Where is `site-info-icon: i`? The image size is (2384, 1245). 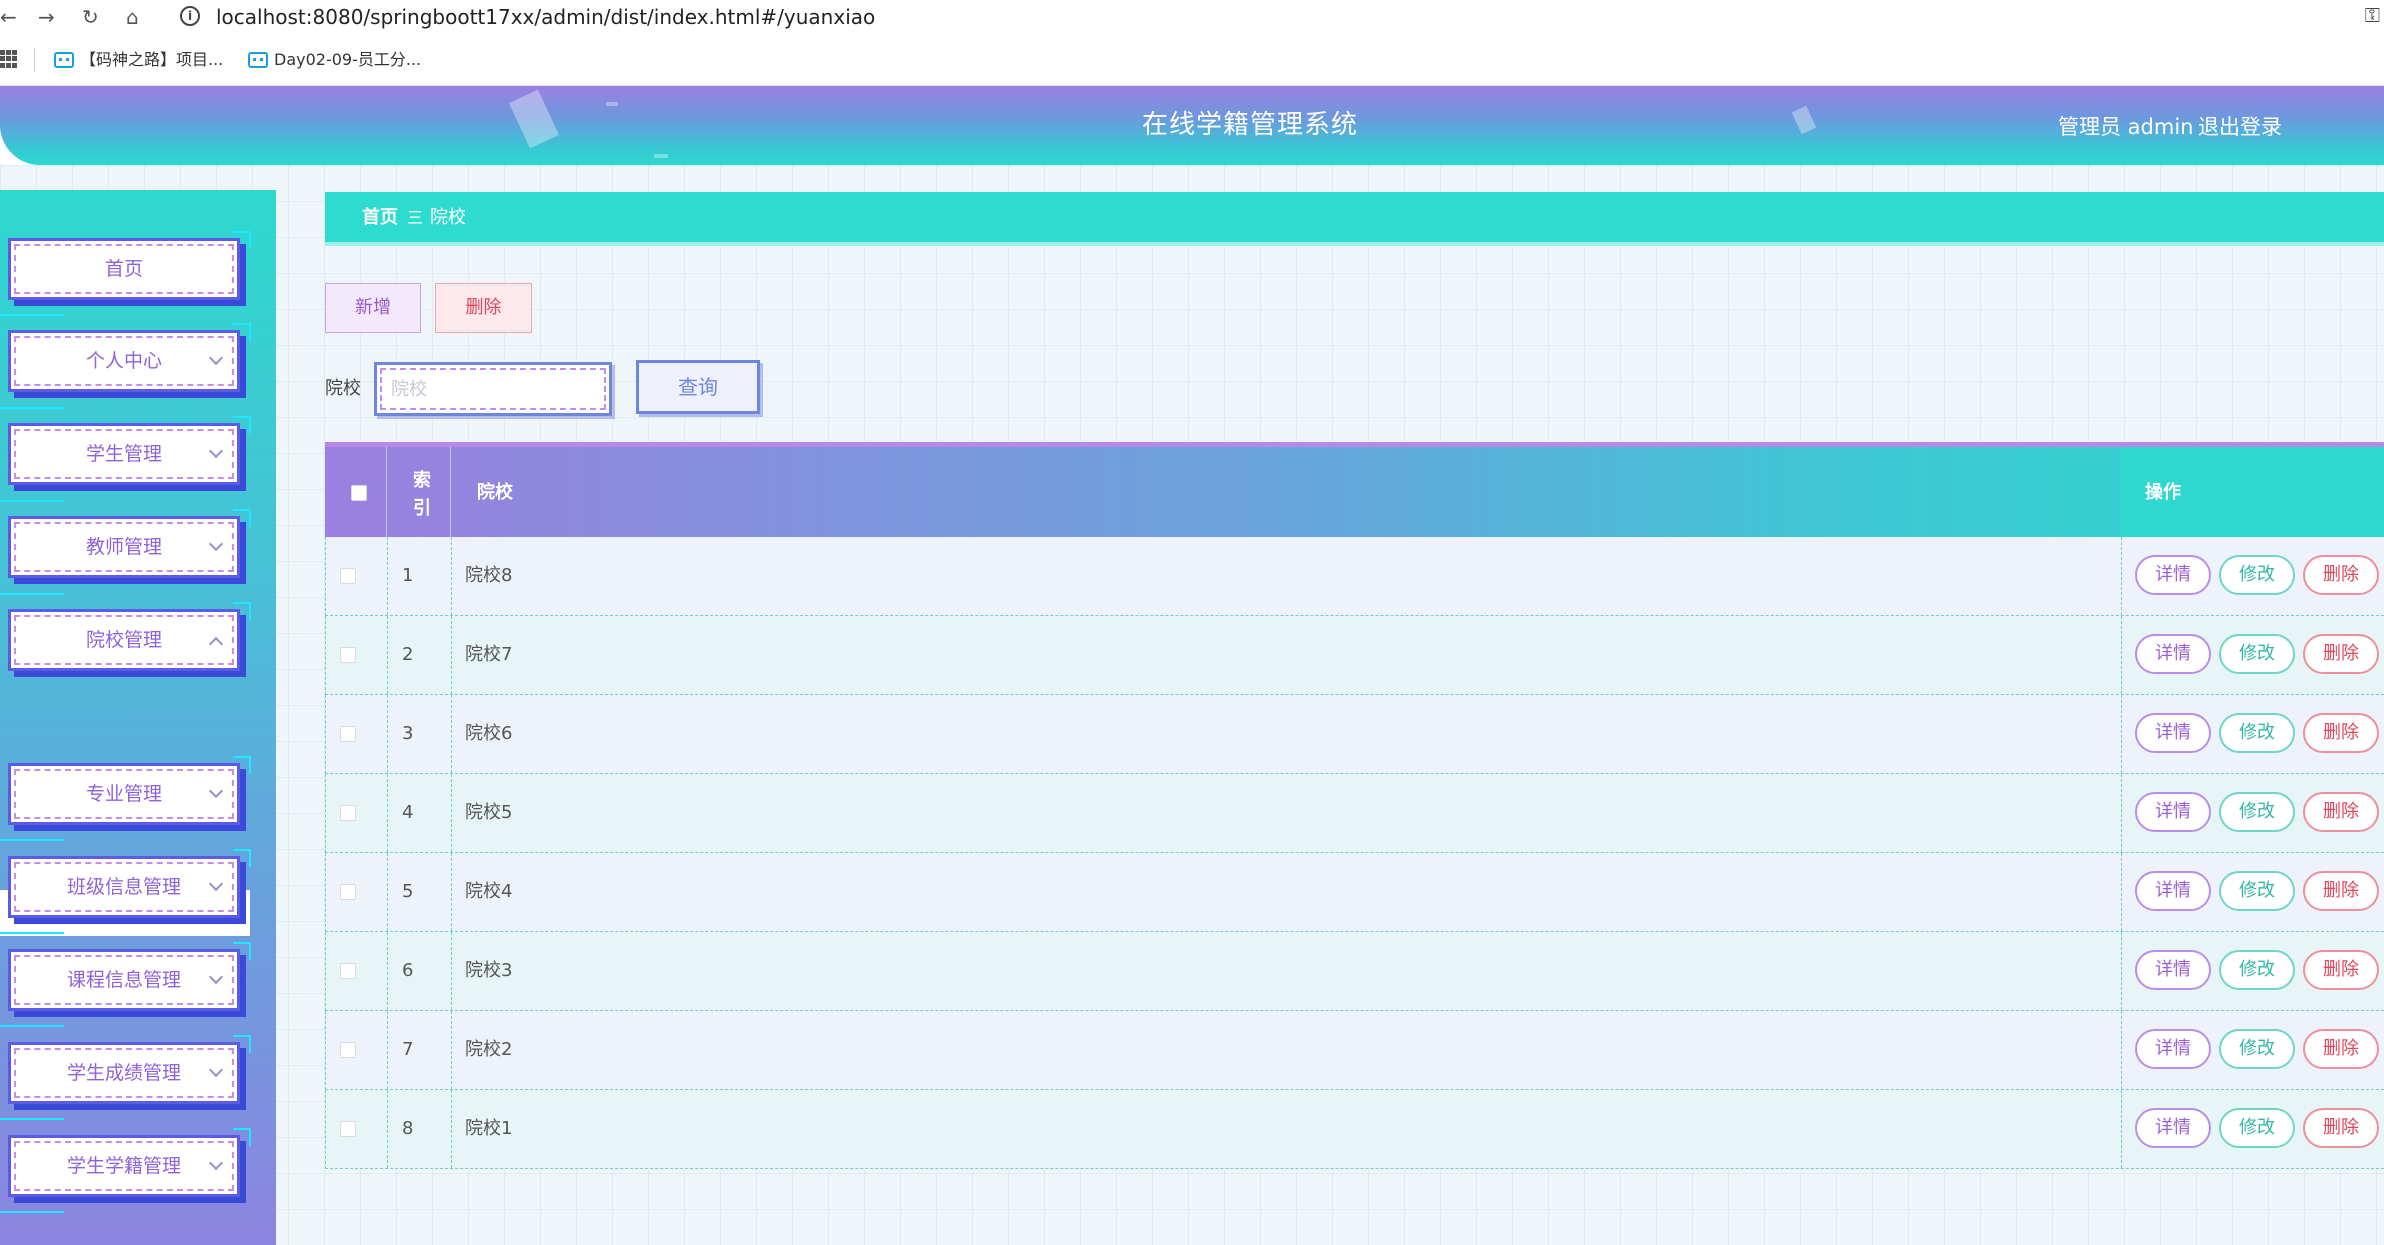 site-info-icon: i is located at coordinates (190, 16).